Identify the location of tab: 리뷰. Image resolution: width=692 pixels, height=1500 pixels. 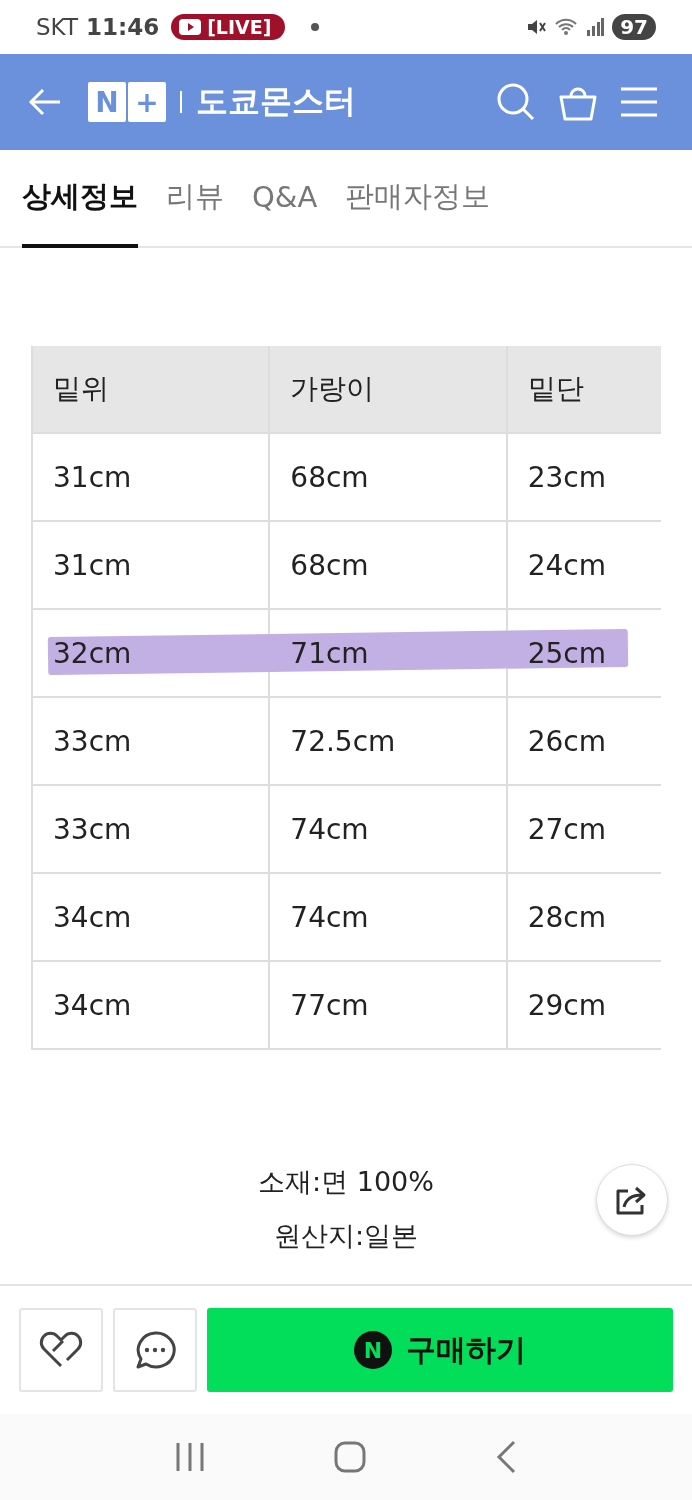
(195, 199).